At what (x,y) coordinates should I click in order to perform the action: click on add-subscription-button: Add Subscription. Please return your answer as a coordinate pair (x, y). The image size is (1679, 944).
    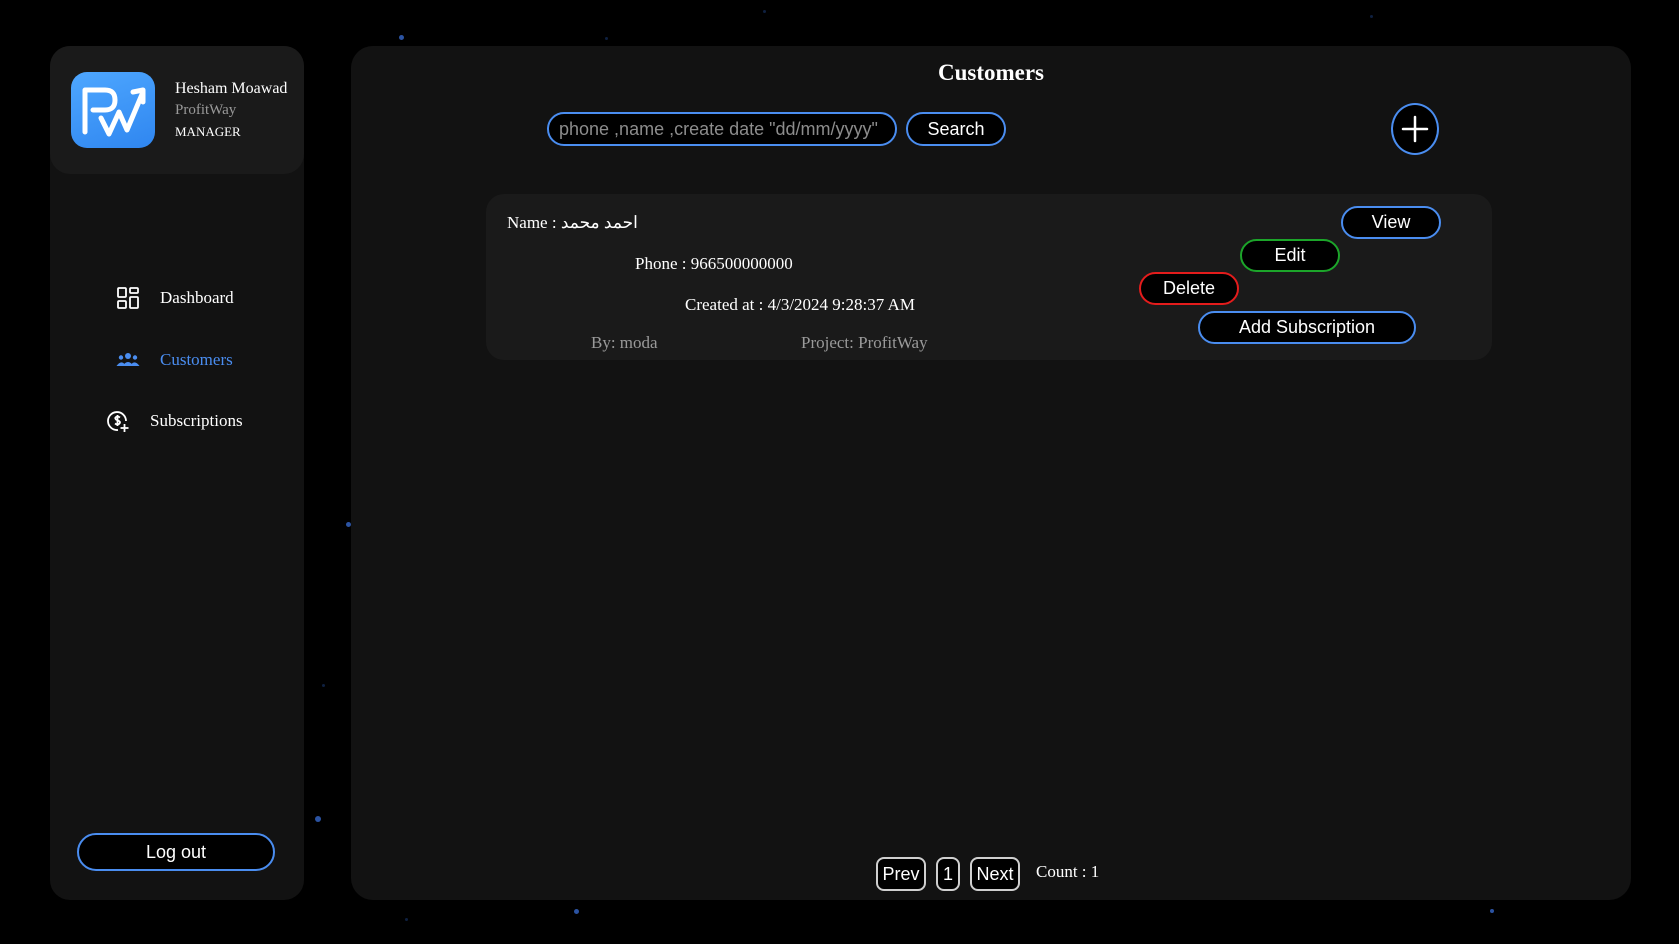
    Looking at the image, I should click on (1307, 327).